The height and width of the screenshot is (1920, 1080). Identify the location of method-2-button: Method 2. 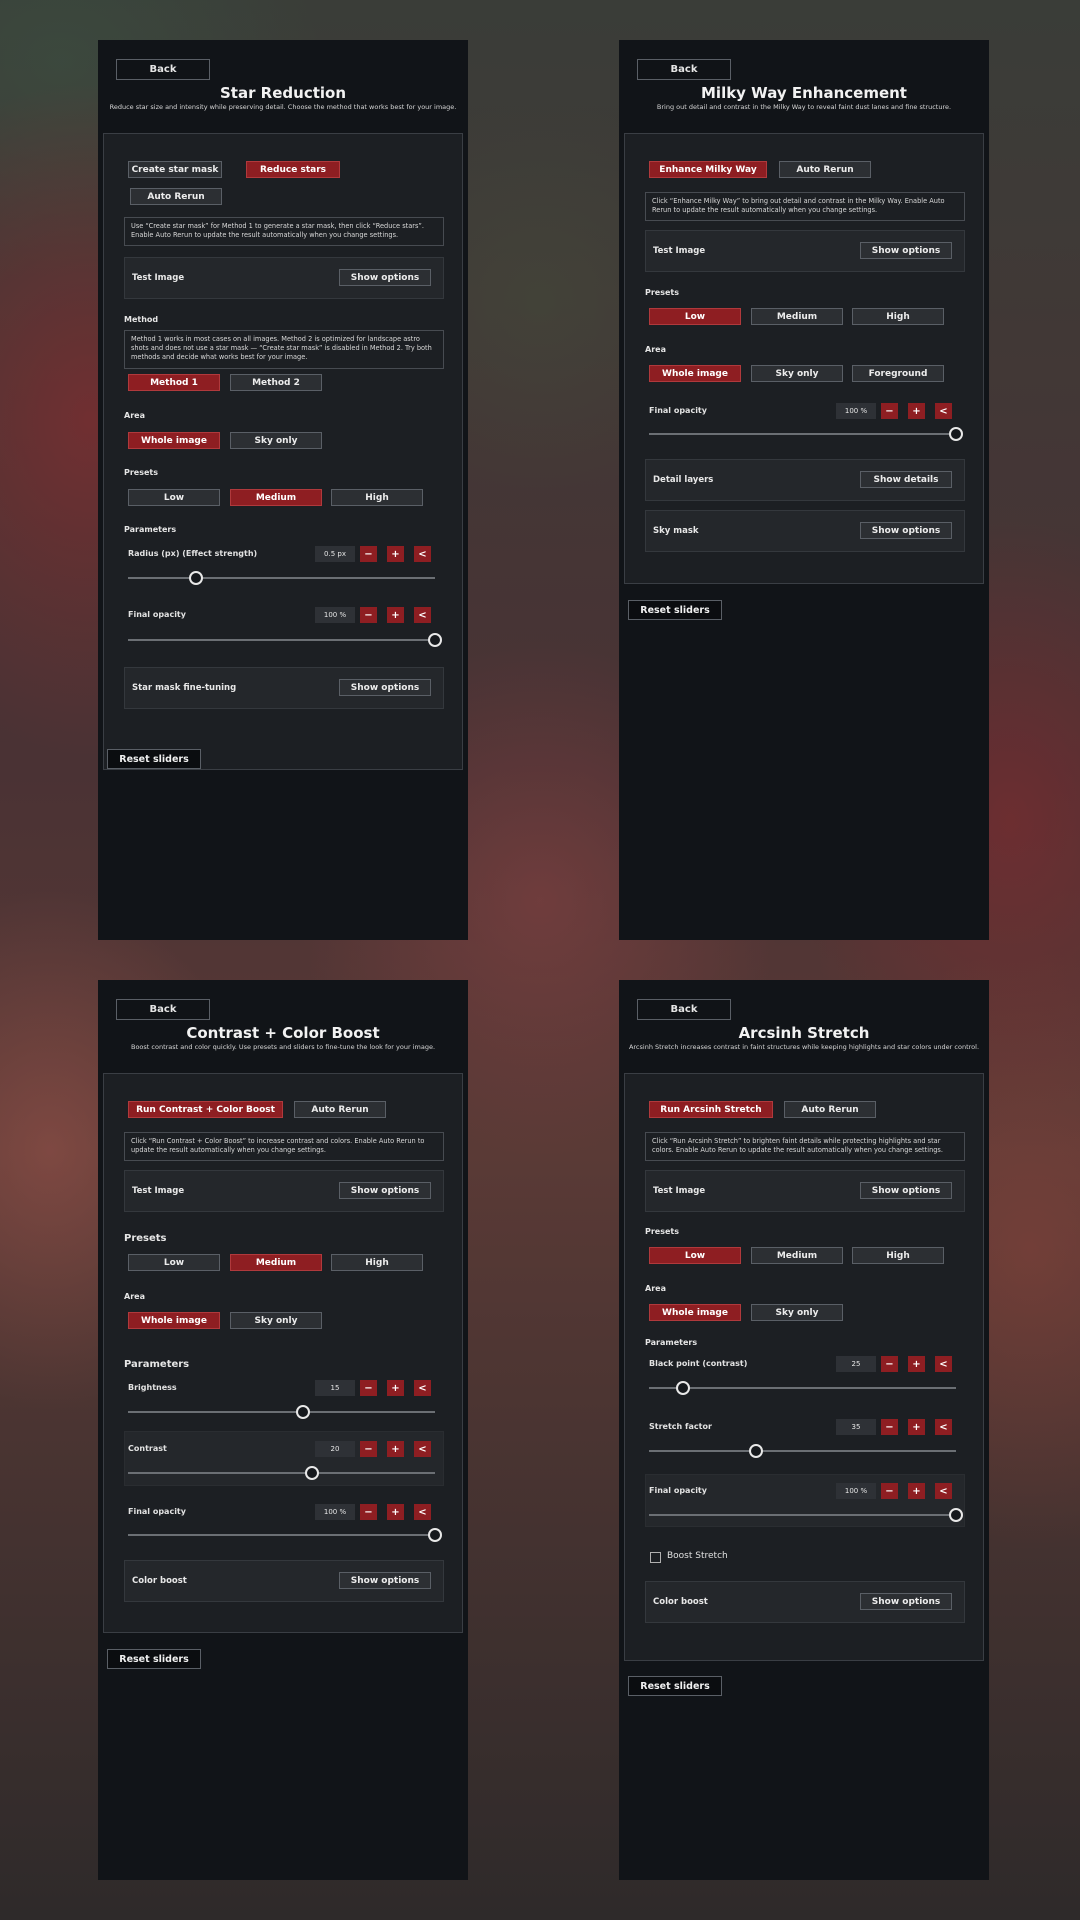
(276, 382).